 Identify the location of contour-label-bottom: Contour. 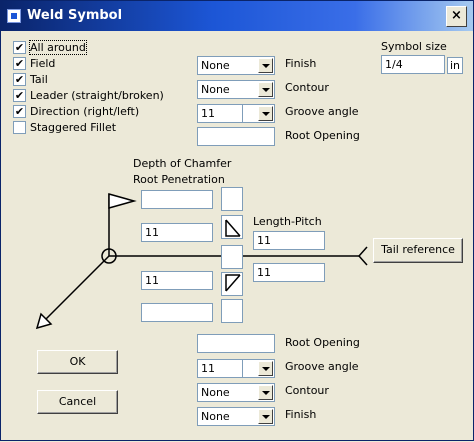
(307, 390).